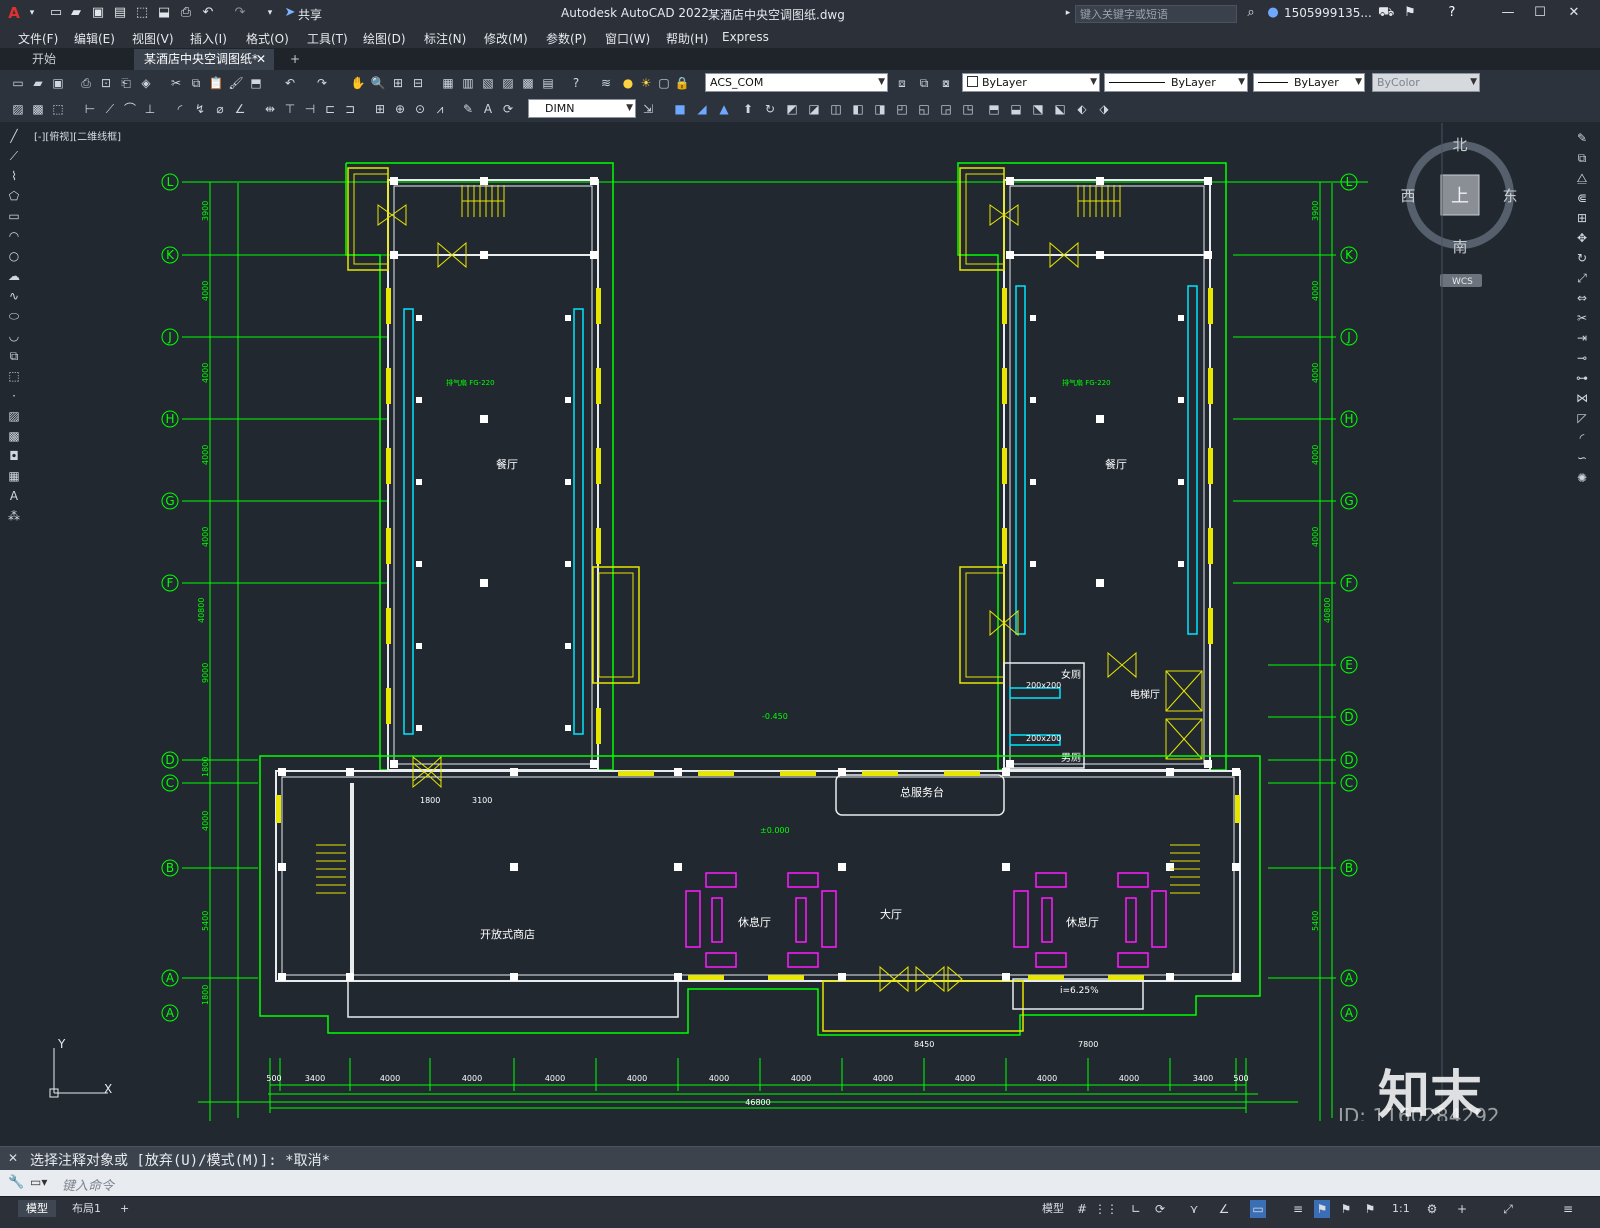 The width and height of the screenshot is (1600, 1228). What do you see at coordinates (14, 376) in the screenshot?
I see `make-block-icon: ⬚` at bounding box center [14, 376].